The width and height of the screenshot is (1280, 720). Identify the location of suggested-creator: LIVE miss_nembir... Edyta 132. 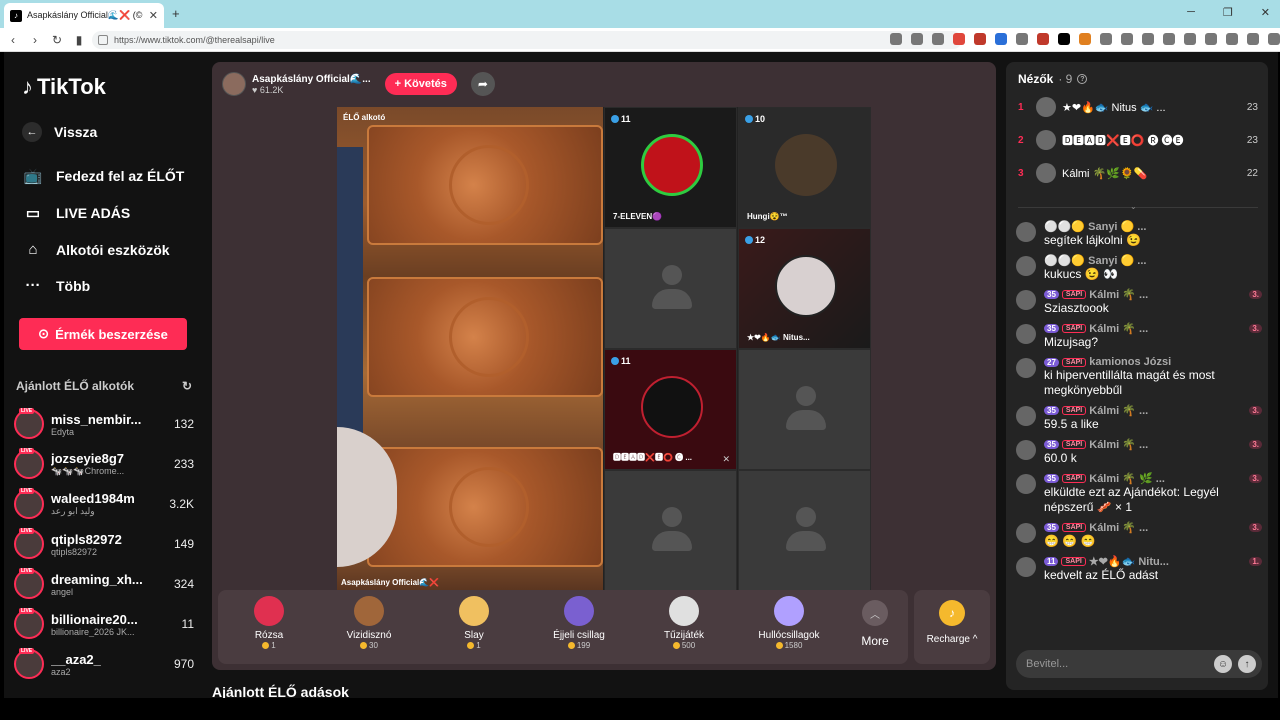
(104, 424).